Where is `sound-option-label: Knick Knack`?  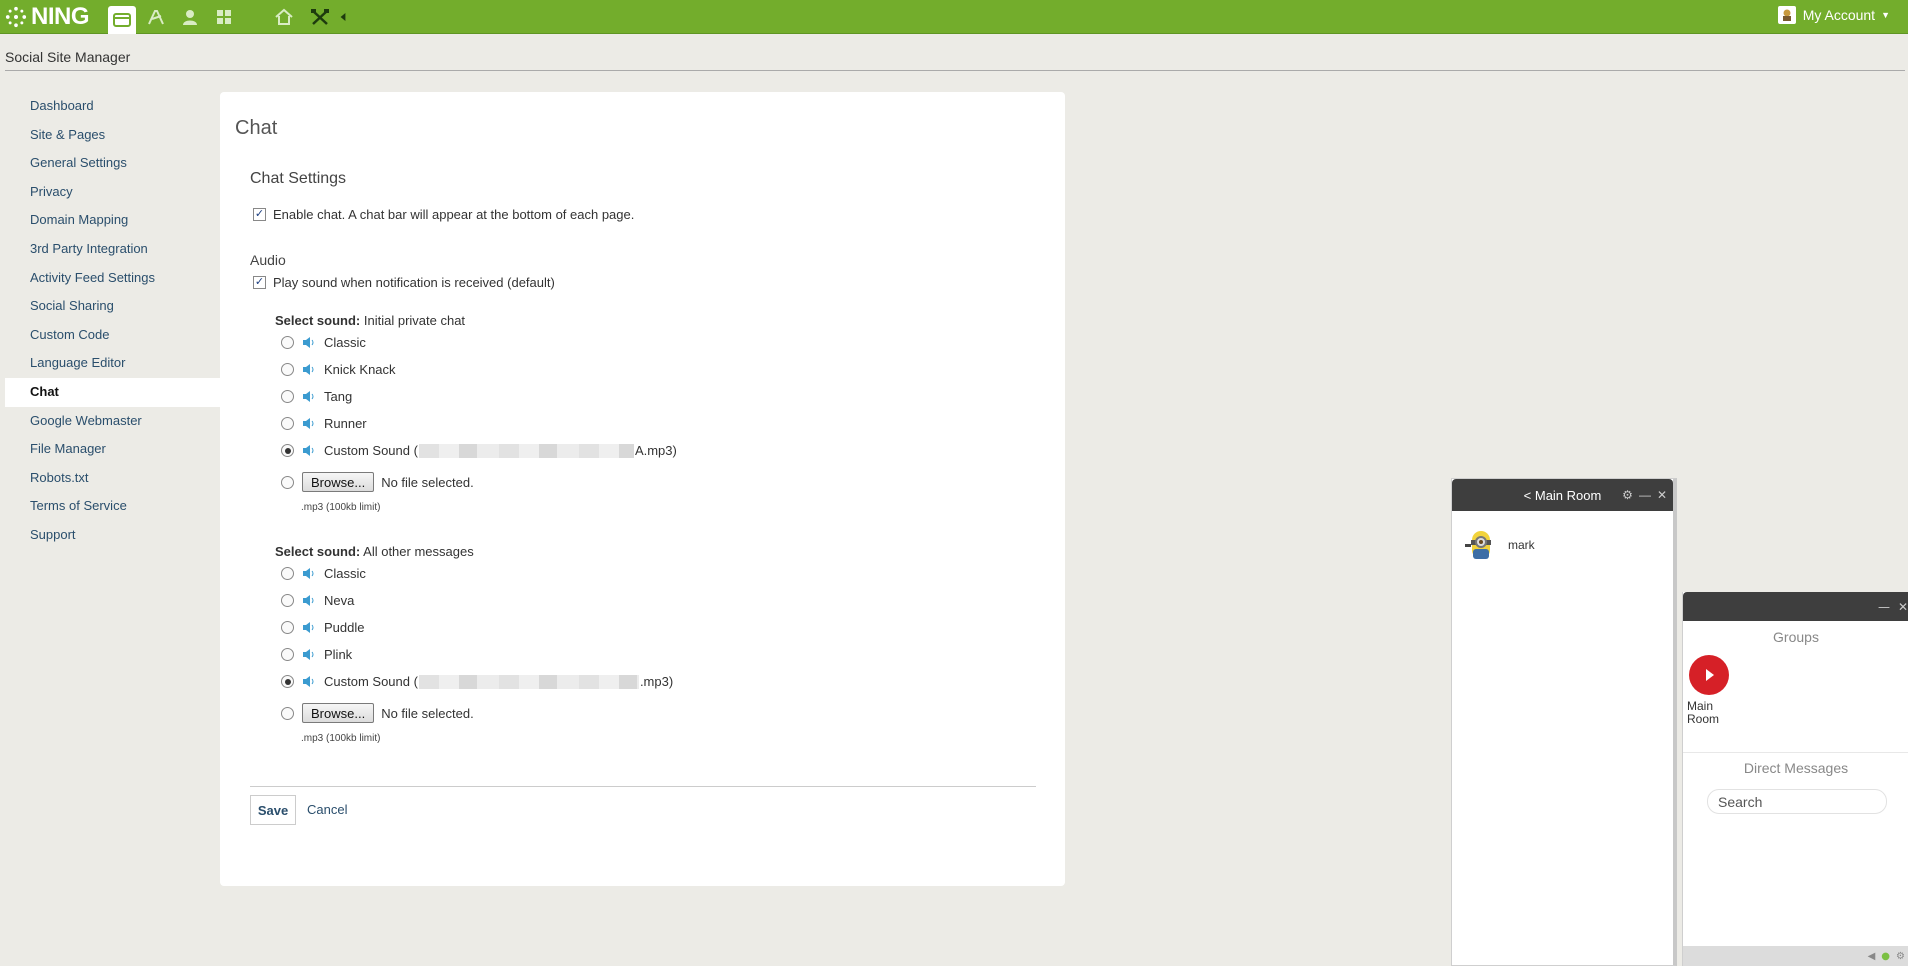
sound-option-label: Knick Knack is located at coordinates (360, 369).